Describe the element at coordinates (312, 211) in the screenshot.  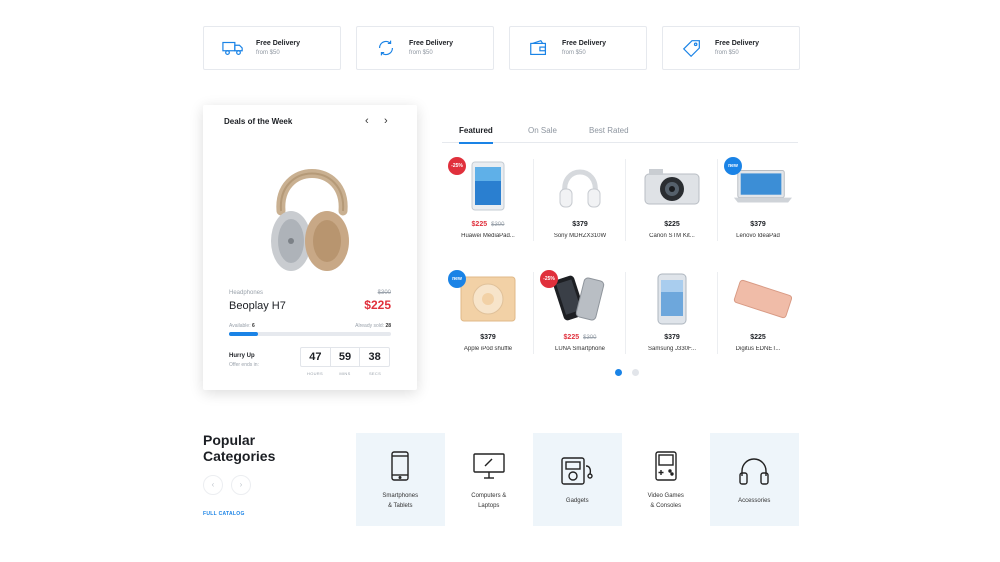
I see `headphones-product-image` at that location.